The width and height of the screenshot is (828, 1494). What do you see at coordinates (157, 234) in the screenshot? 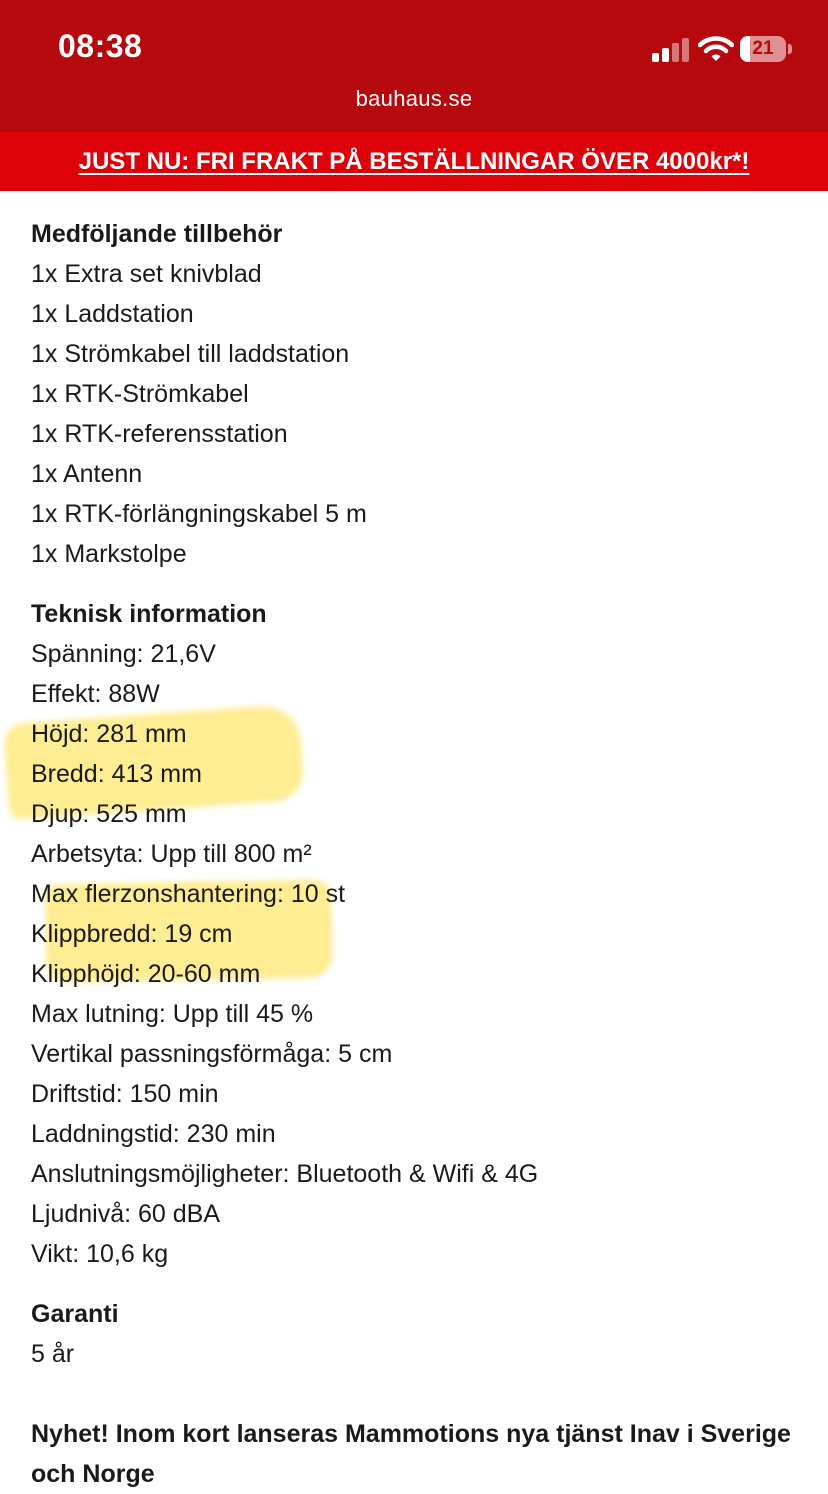
I see `accessories-heading: Medföljande tillbehör` at bounding box center [157, 234].